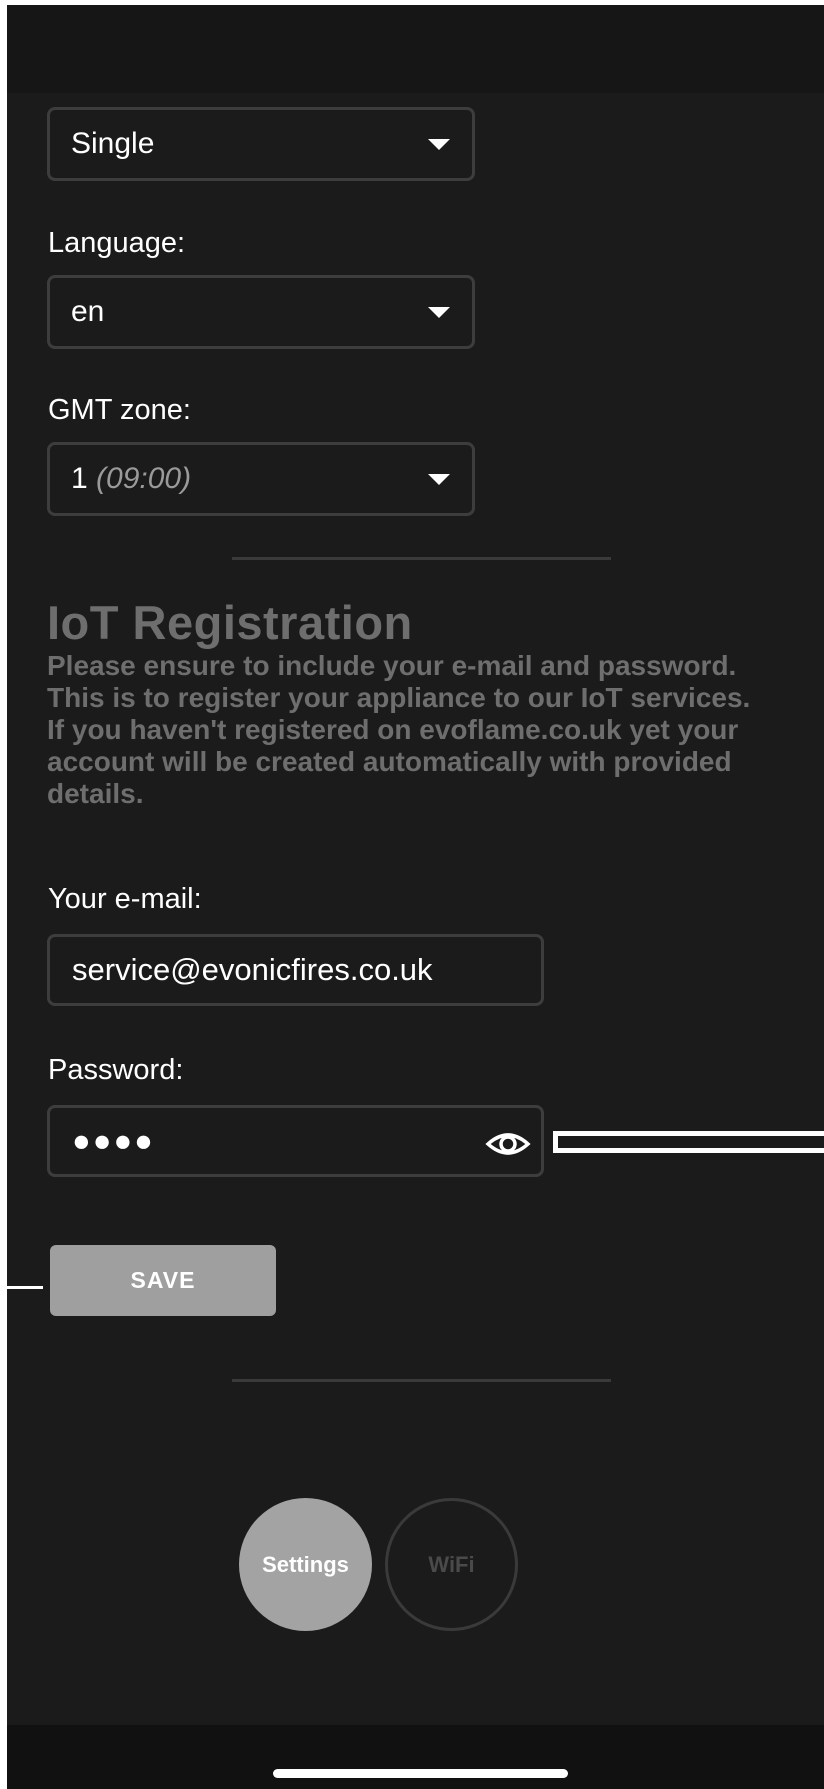  What do you see at coordinates (261, 144) in the screenshot?
I see `mode-select: Single` at bounding box center [261, 144].